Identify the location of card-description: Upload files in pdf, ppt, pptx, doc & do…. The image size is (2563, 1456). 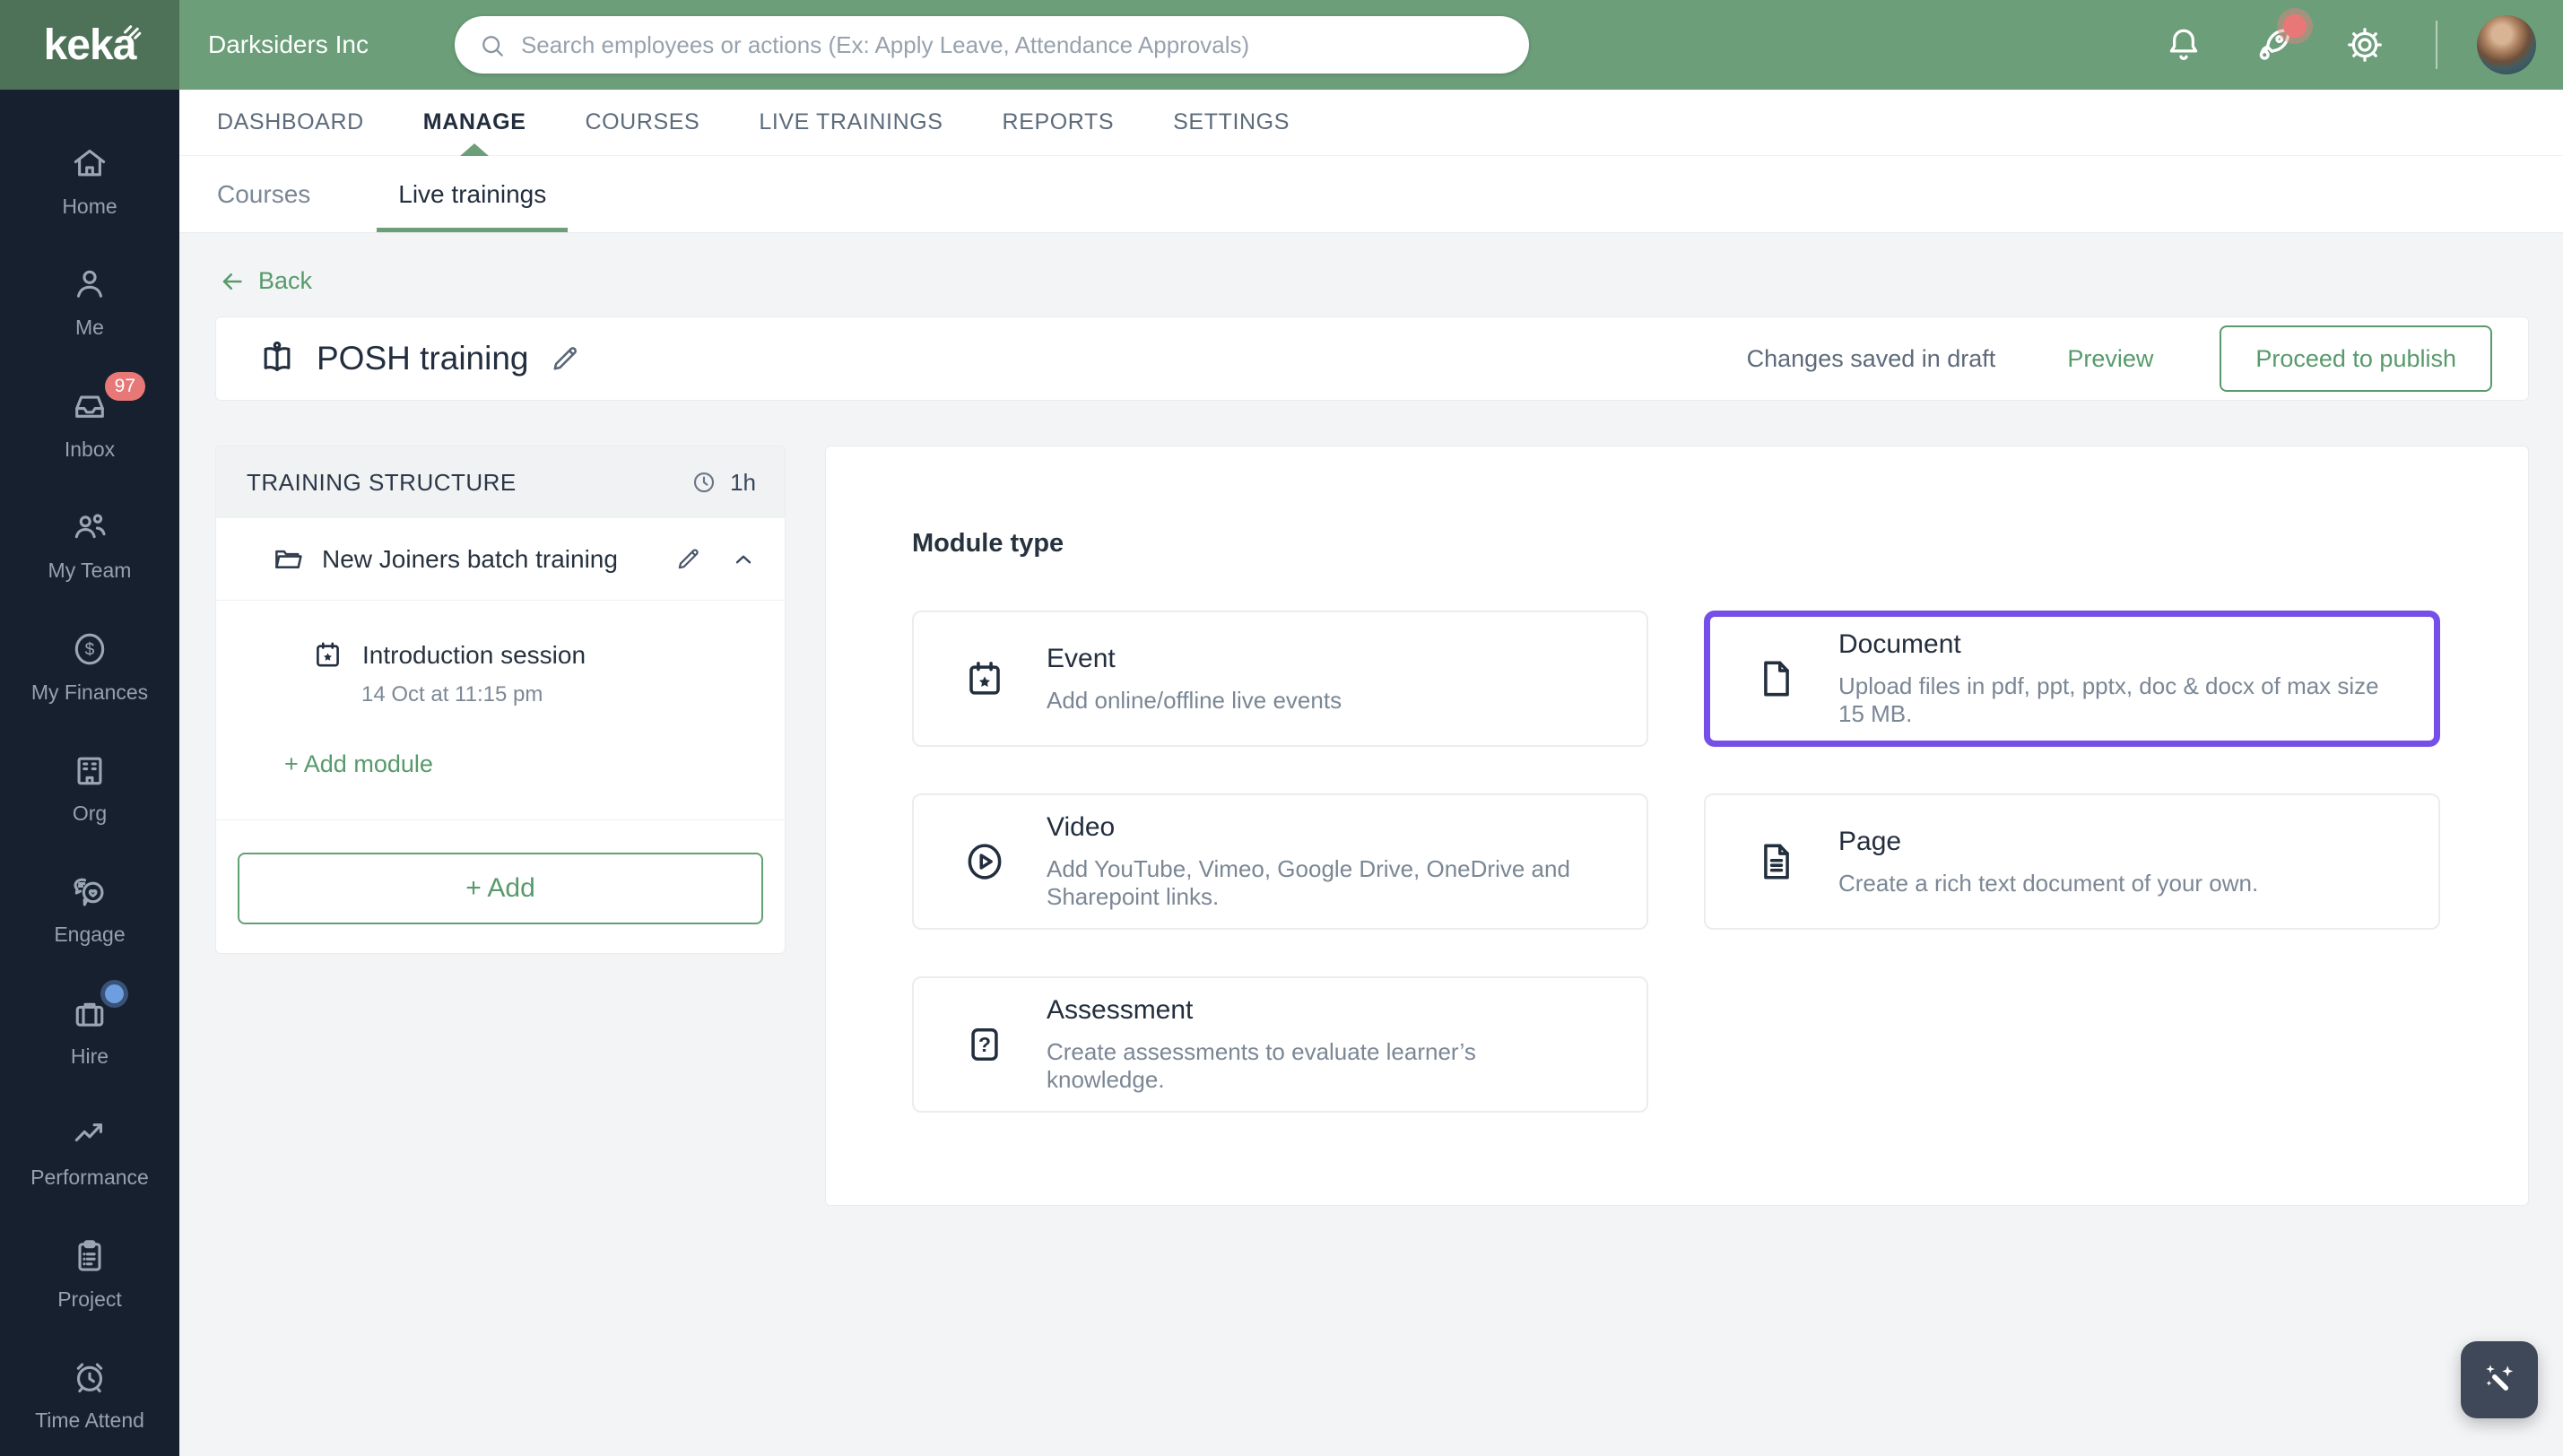
(2108, 699).